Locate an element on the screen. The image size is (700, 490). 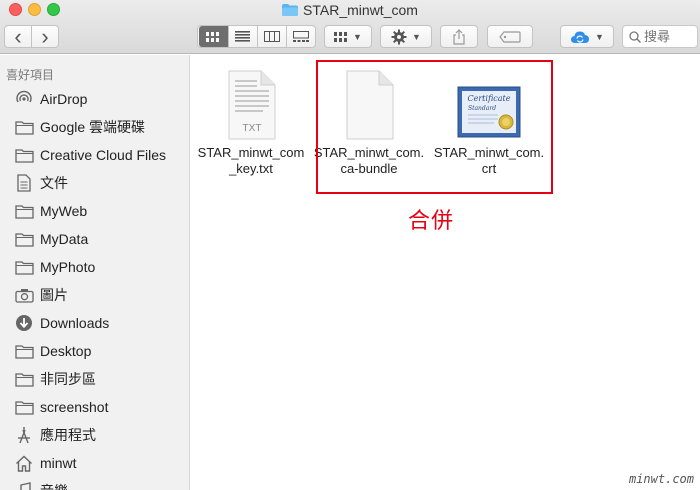
gallery-icon is located at coordinates (300, 36).